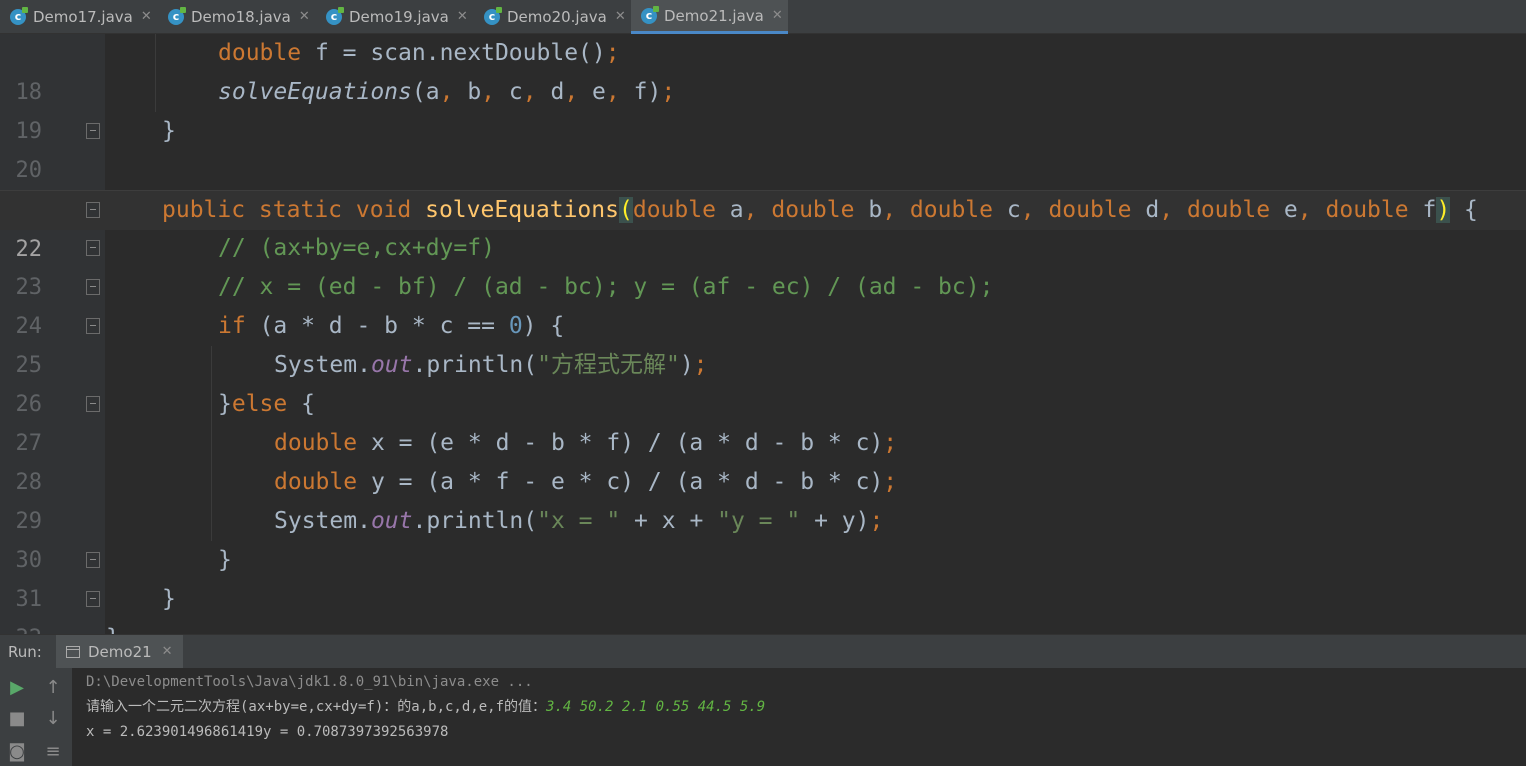 This screenshot has height=766, width=1526. Describe the element at coordinates (763, 342) in the screenshot. I see `code-line: 25 if (a * d - b * c == 0) {` at that location.